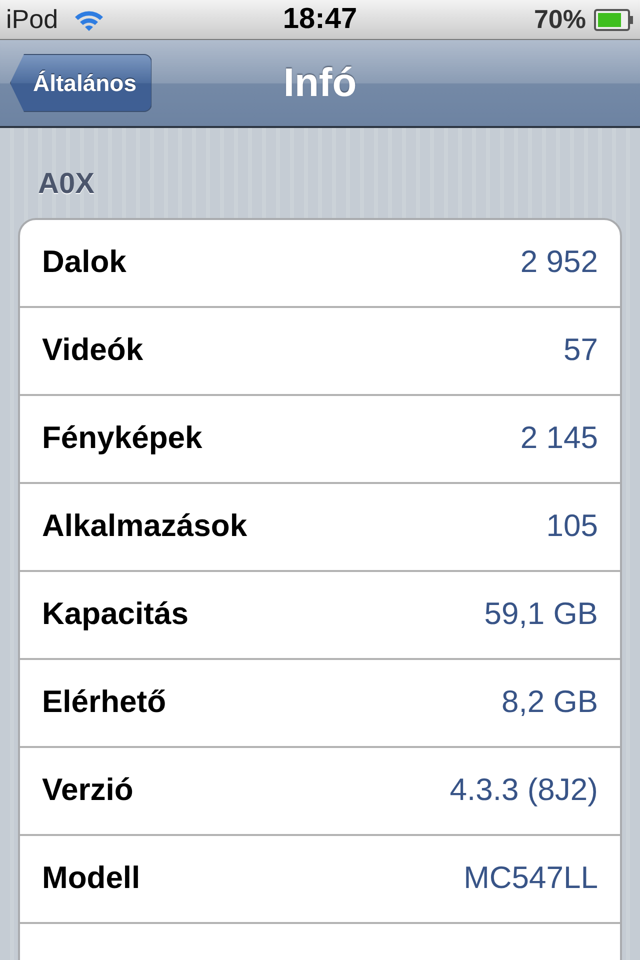 This screenshot has height=960, width=640. Describe the element at coordinates (93, 350) in the screenshot. I see `row-label: Videók` at that location.